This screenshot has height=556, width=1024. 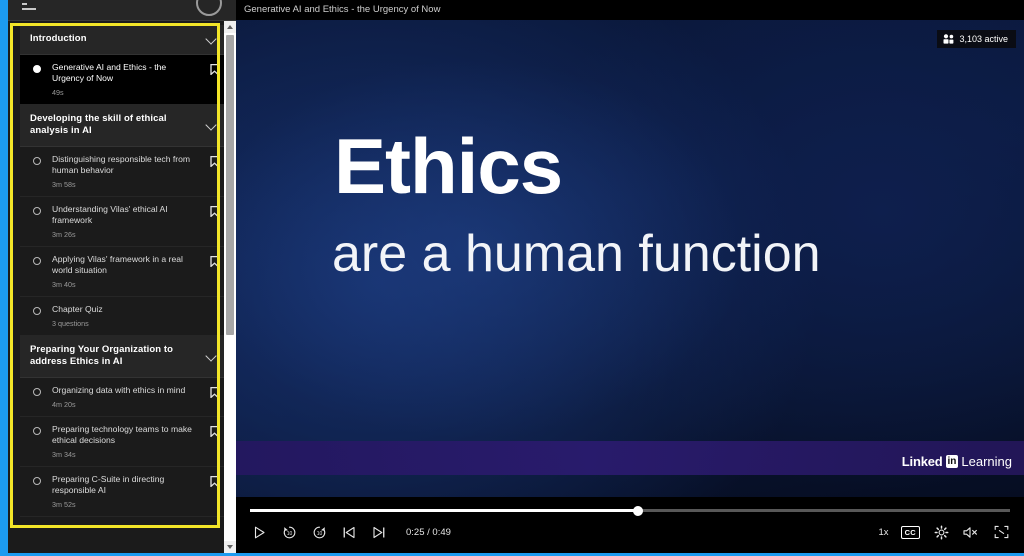 What do you see at coordinates (922, 461) in the screenshot?
I see `logo-linked-text: Linked` at bounding box center [922, 461].